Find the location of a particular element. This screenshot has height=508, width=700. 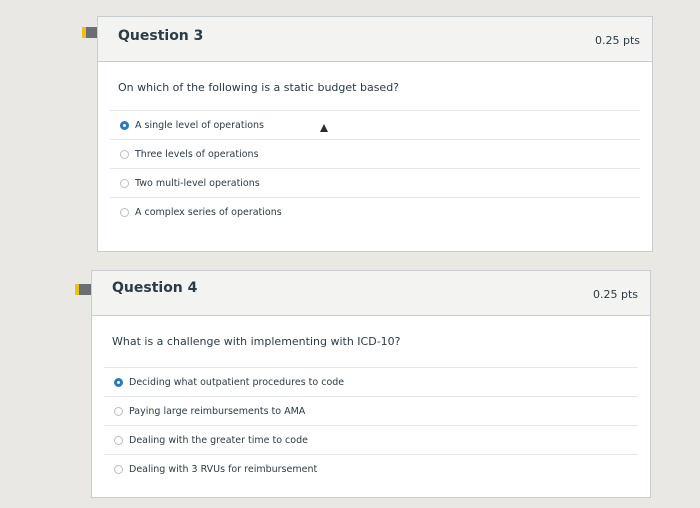

answer-option: Dealing with 3 RVUs for reimbursement is located at coordinates (371, 468).